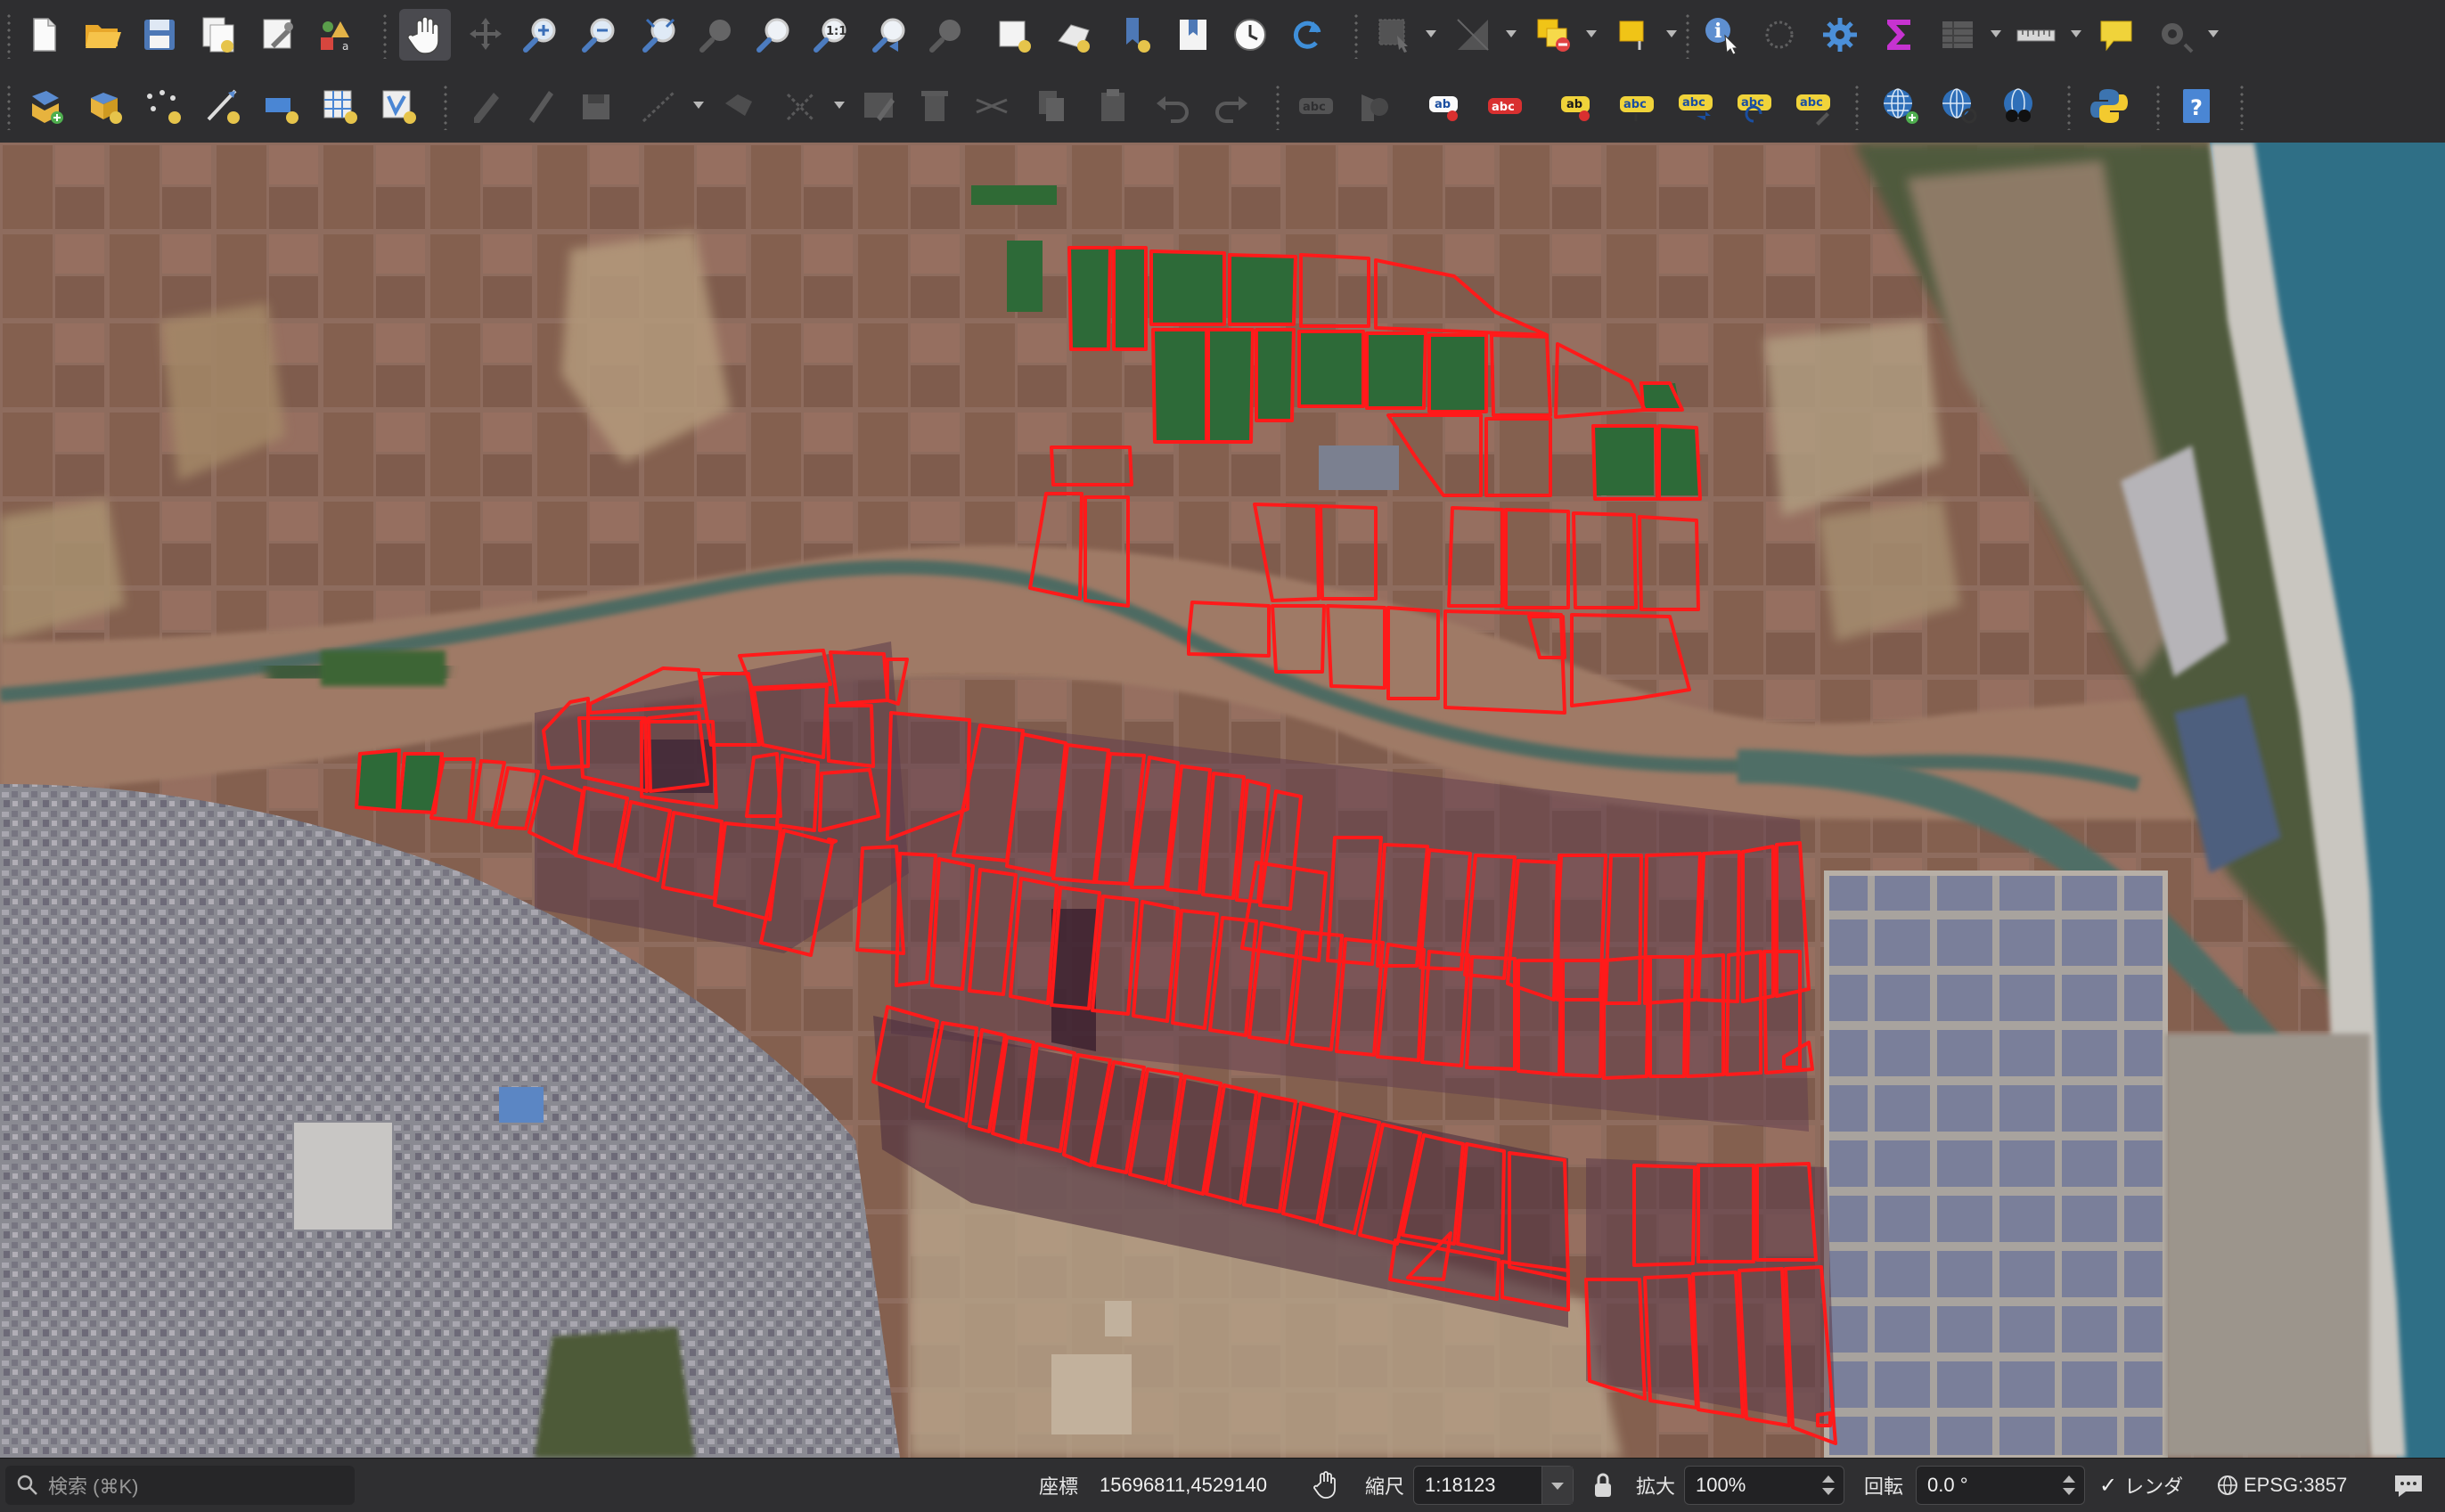 Image resolution: width=2445 pixels, height=1512 pixels. What do you see at coordinates (2141, 1485) in the screenshot?
I see `render-checkbox: ✓ レンダ` at bounding box center [2141, 1485].